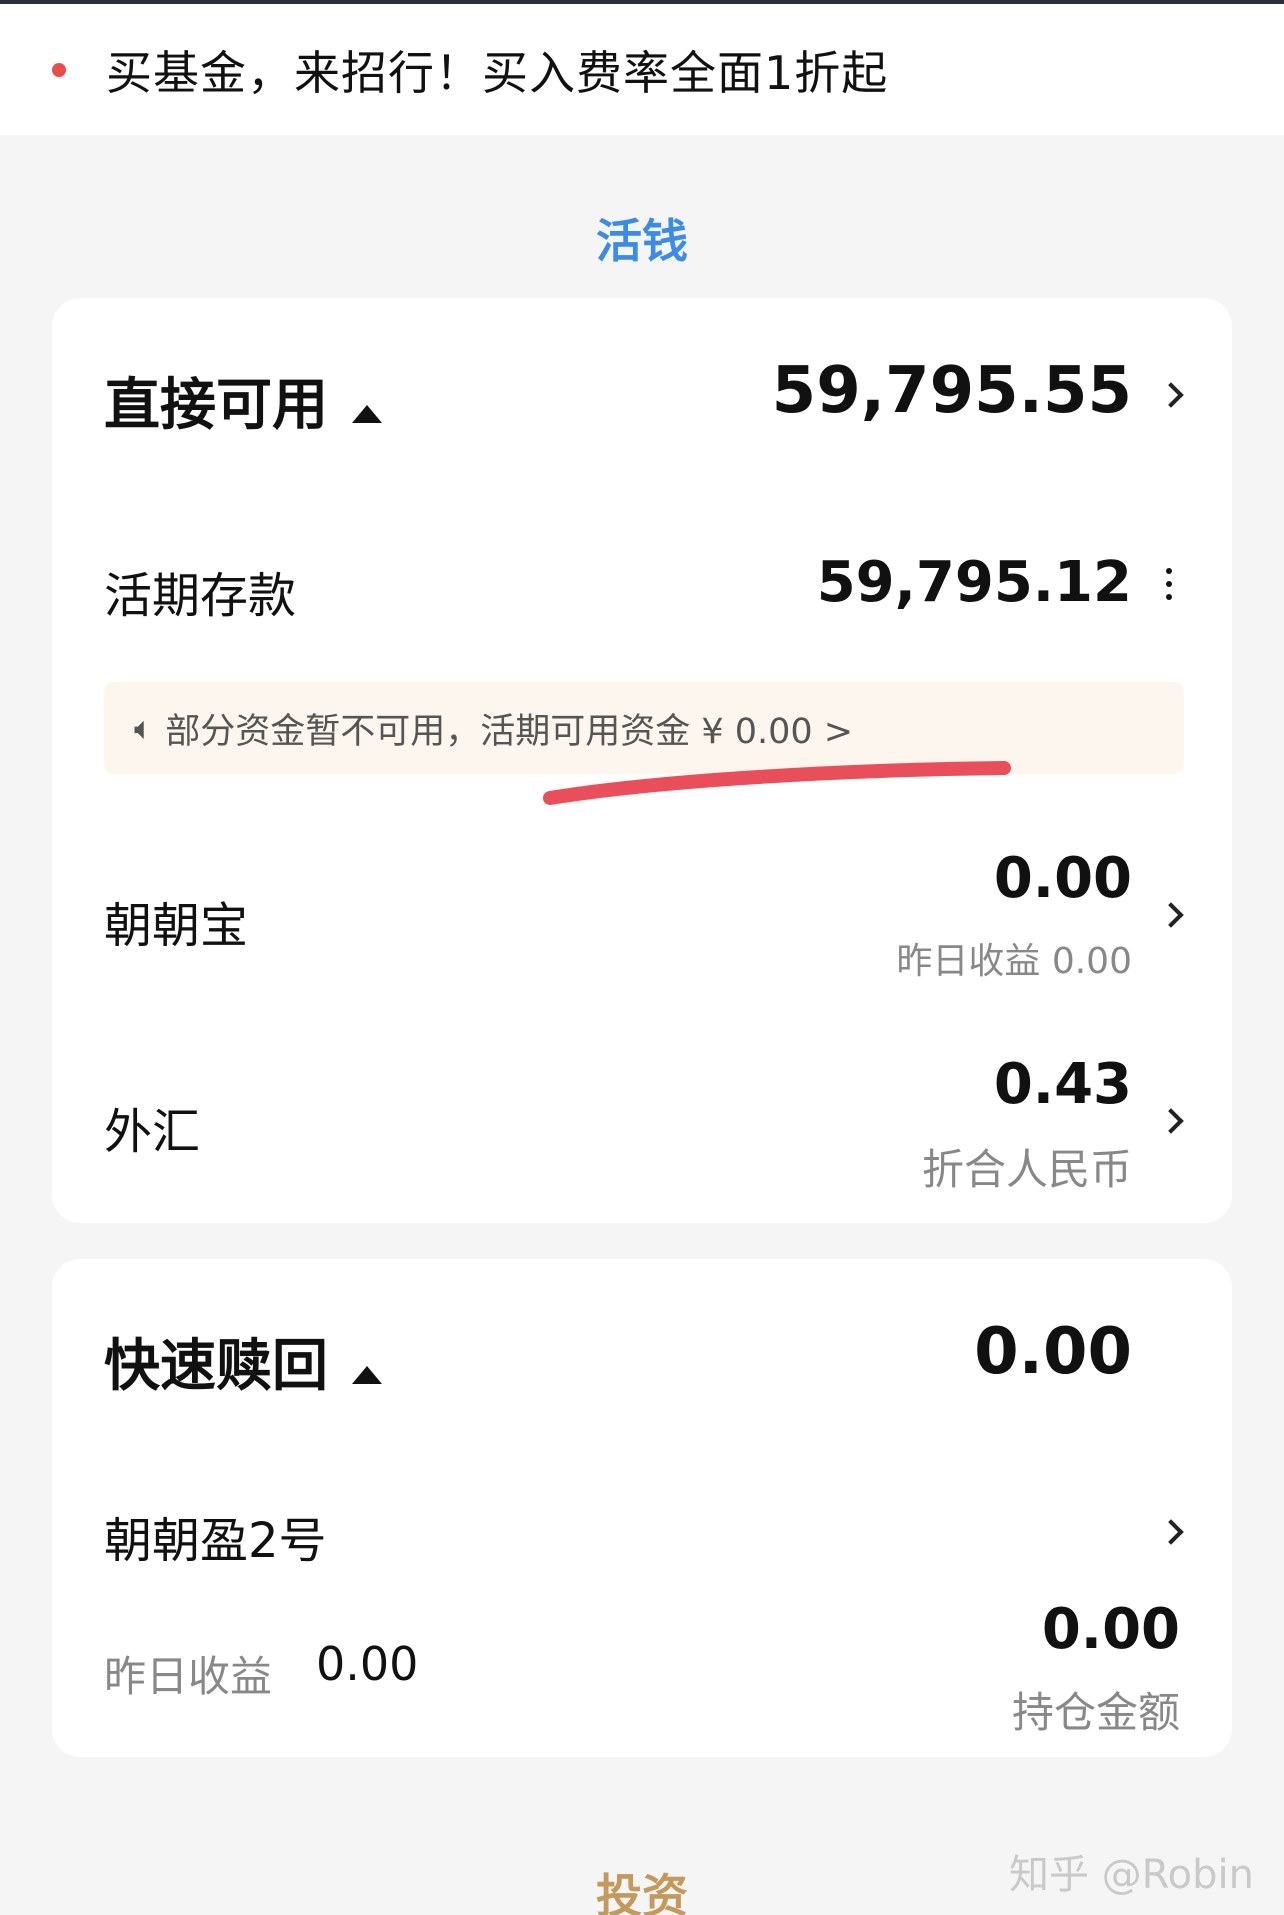  Describe the element at coordinates (777, 783) in the screenshot. I see `red-underline-annotation` at that location.